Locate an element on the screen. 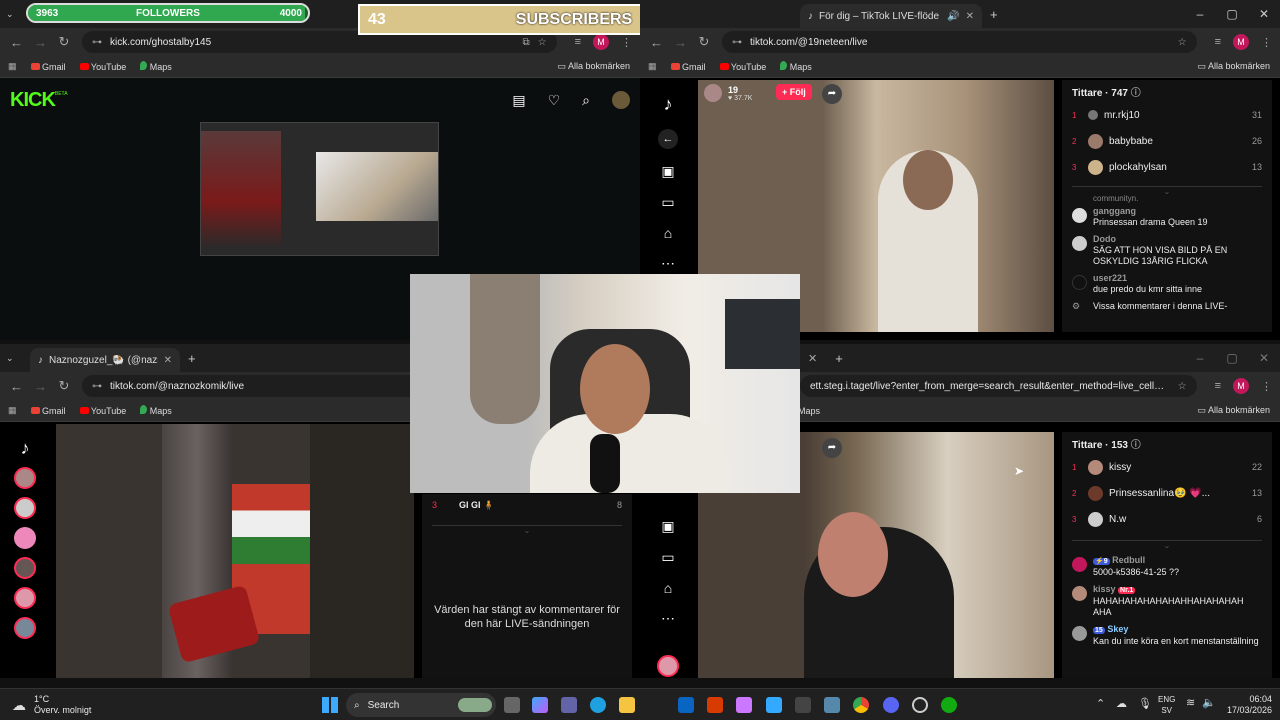 This screenshot has width=1280, height=720. taskbar-search-box: ⌕ Search is located at coordinates (421, 705).